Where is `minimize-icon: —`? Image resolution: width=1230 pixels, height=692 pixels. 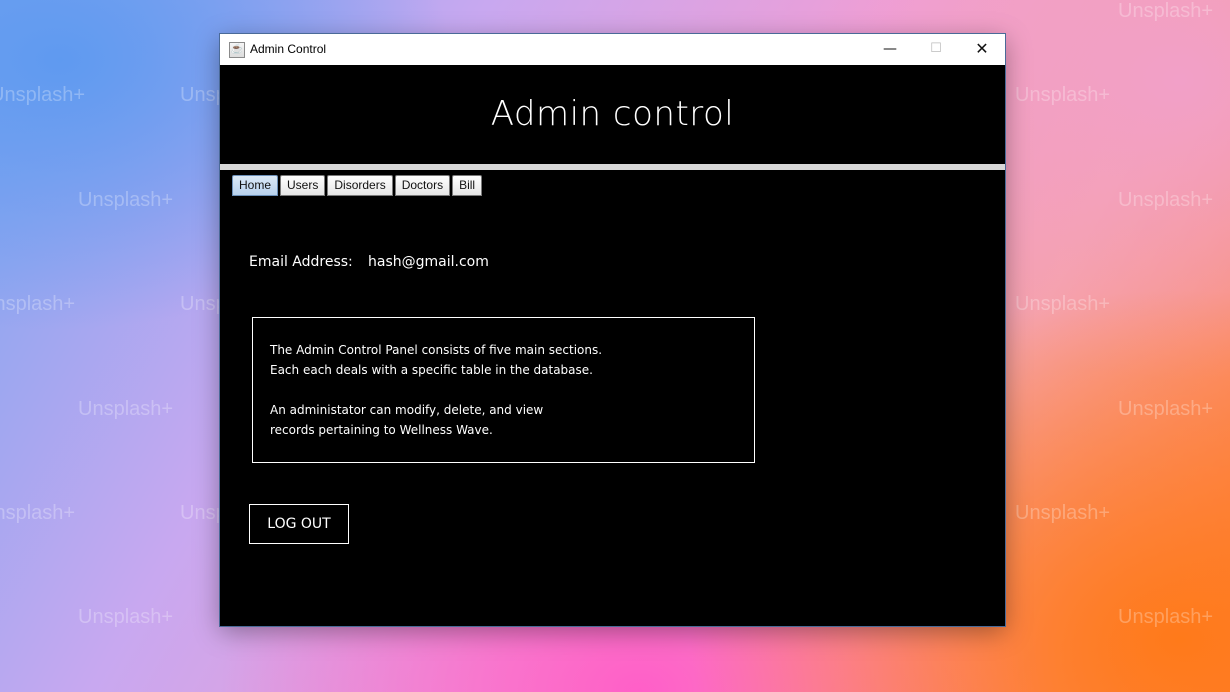
minimize-icon: — is located at coordinates (890, 49).